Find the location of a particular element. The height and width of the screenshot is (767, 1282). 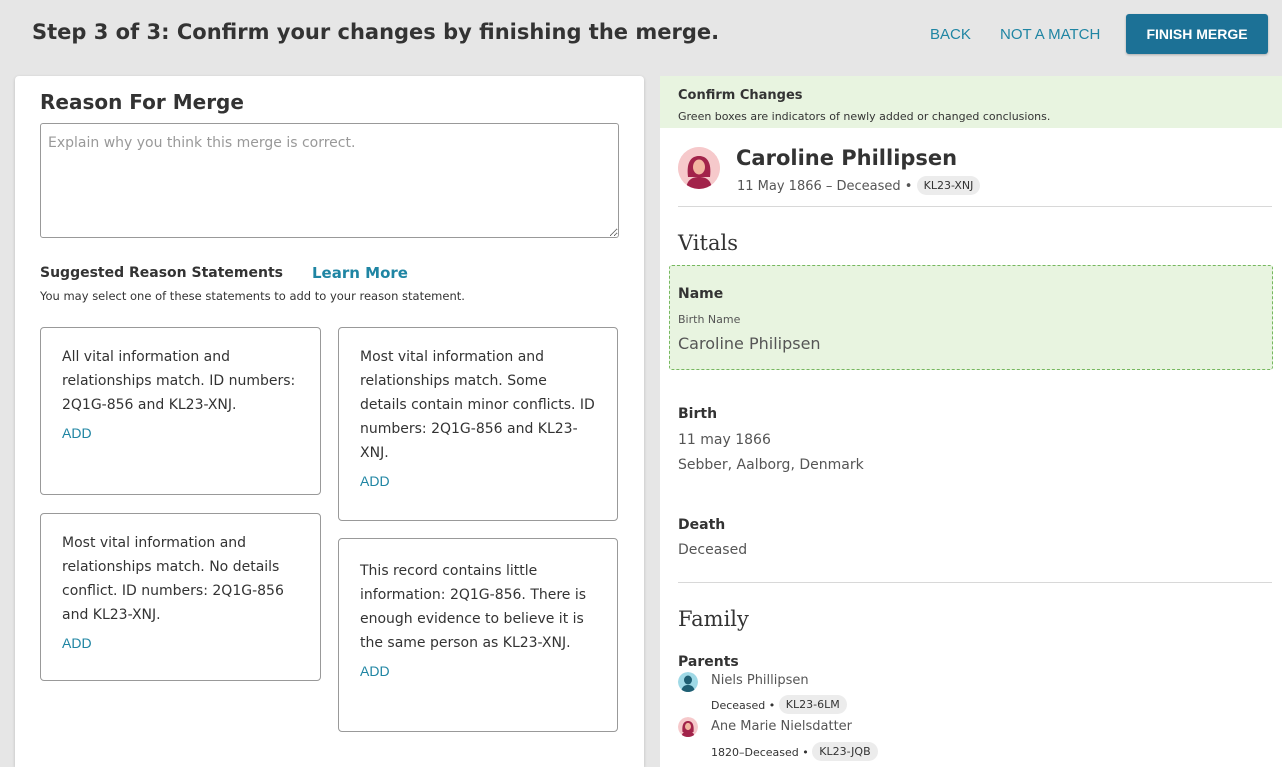

vitals-title: Vitals is located at coordinates (708, 243).